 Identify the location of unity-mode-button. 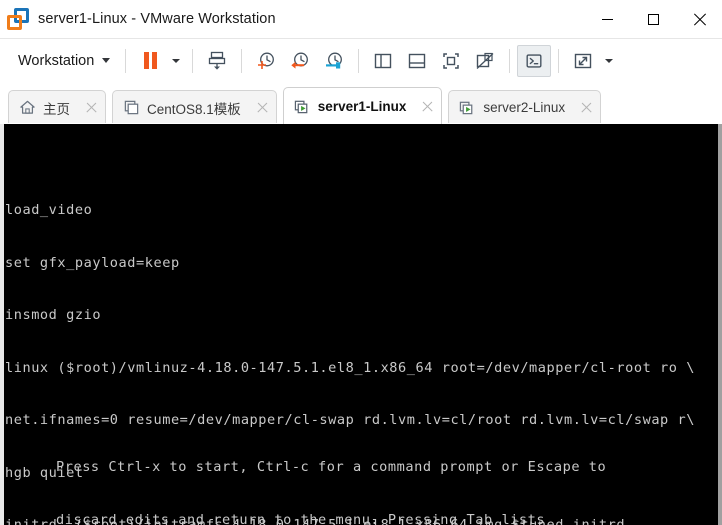
(485, 61).